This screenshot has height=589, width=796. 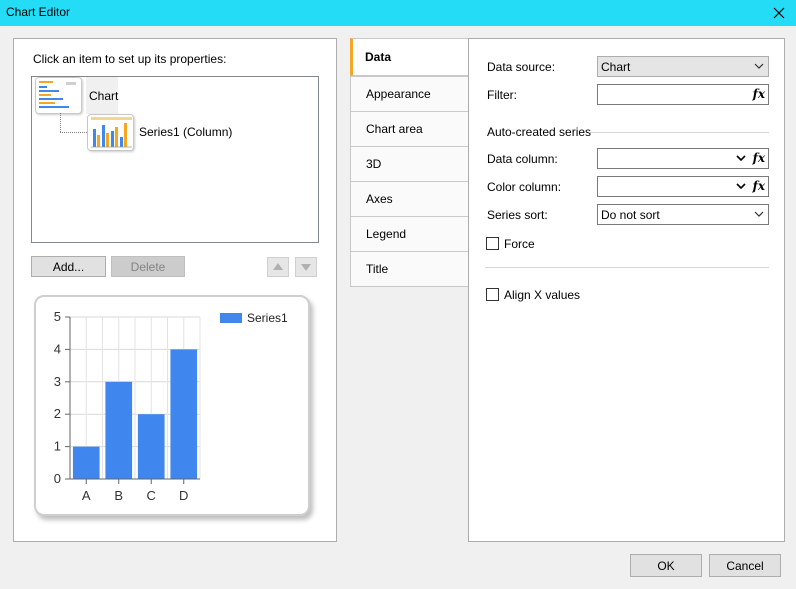 I want to click on close-button, so click(x=779, y=13).